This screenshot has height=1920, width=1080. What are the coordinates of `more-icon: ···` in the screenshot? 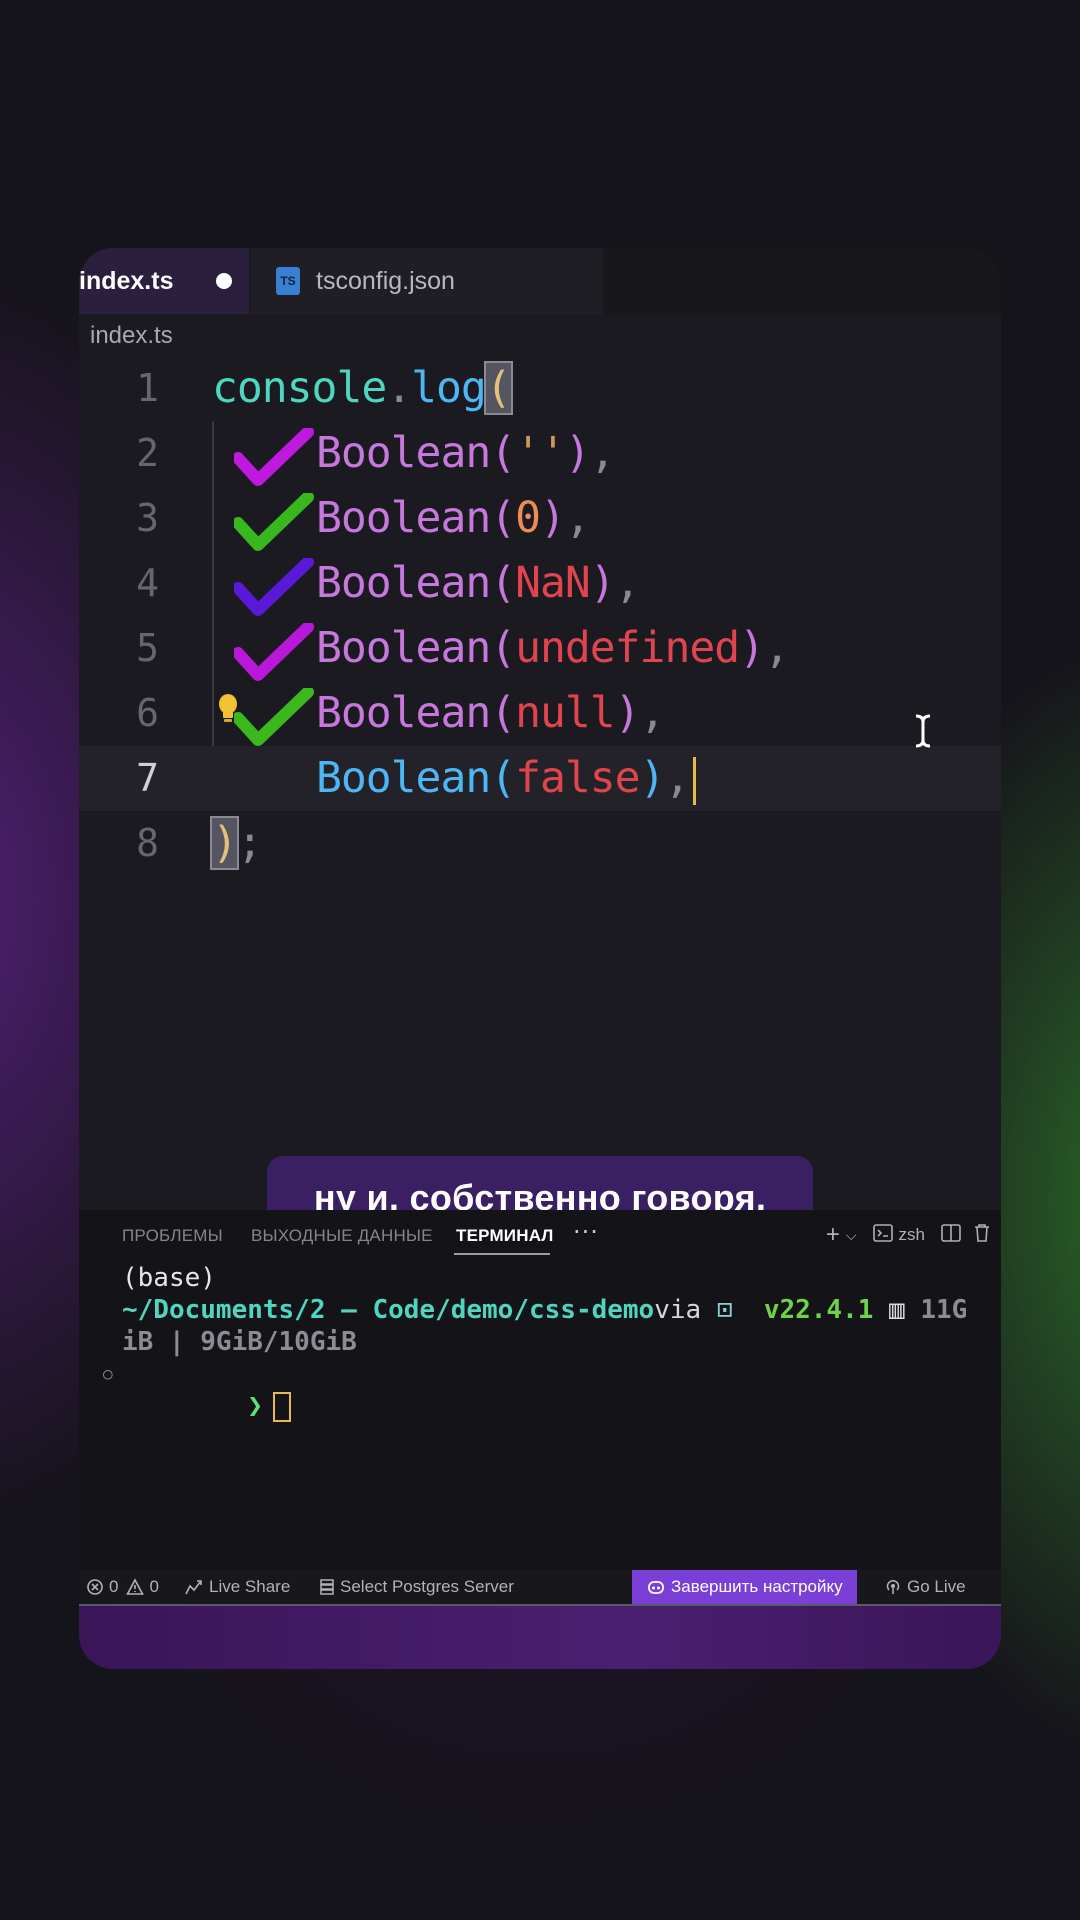 It's located at (586, 1232).